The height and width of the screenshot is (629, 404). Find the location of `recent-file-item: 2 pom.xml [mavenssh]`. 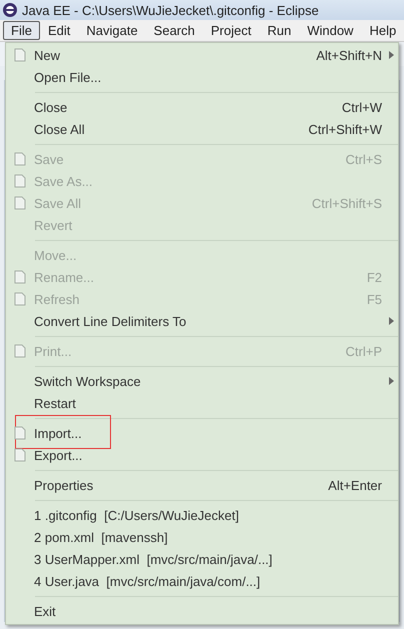

recent-file-item: 2 pom.xml [mavenssh] is located at coordinates (202, 537).